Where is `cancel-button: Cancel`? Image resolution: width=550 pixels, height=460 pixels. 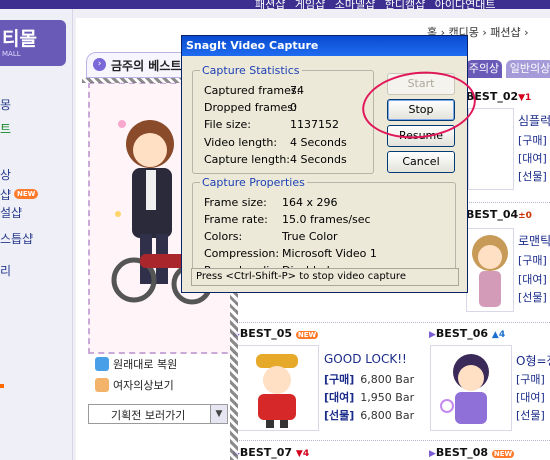 cancel-button: Cancel is located at coordinates (421, 162).